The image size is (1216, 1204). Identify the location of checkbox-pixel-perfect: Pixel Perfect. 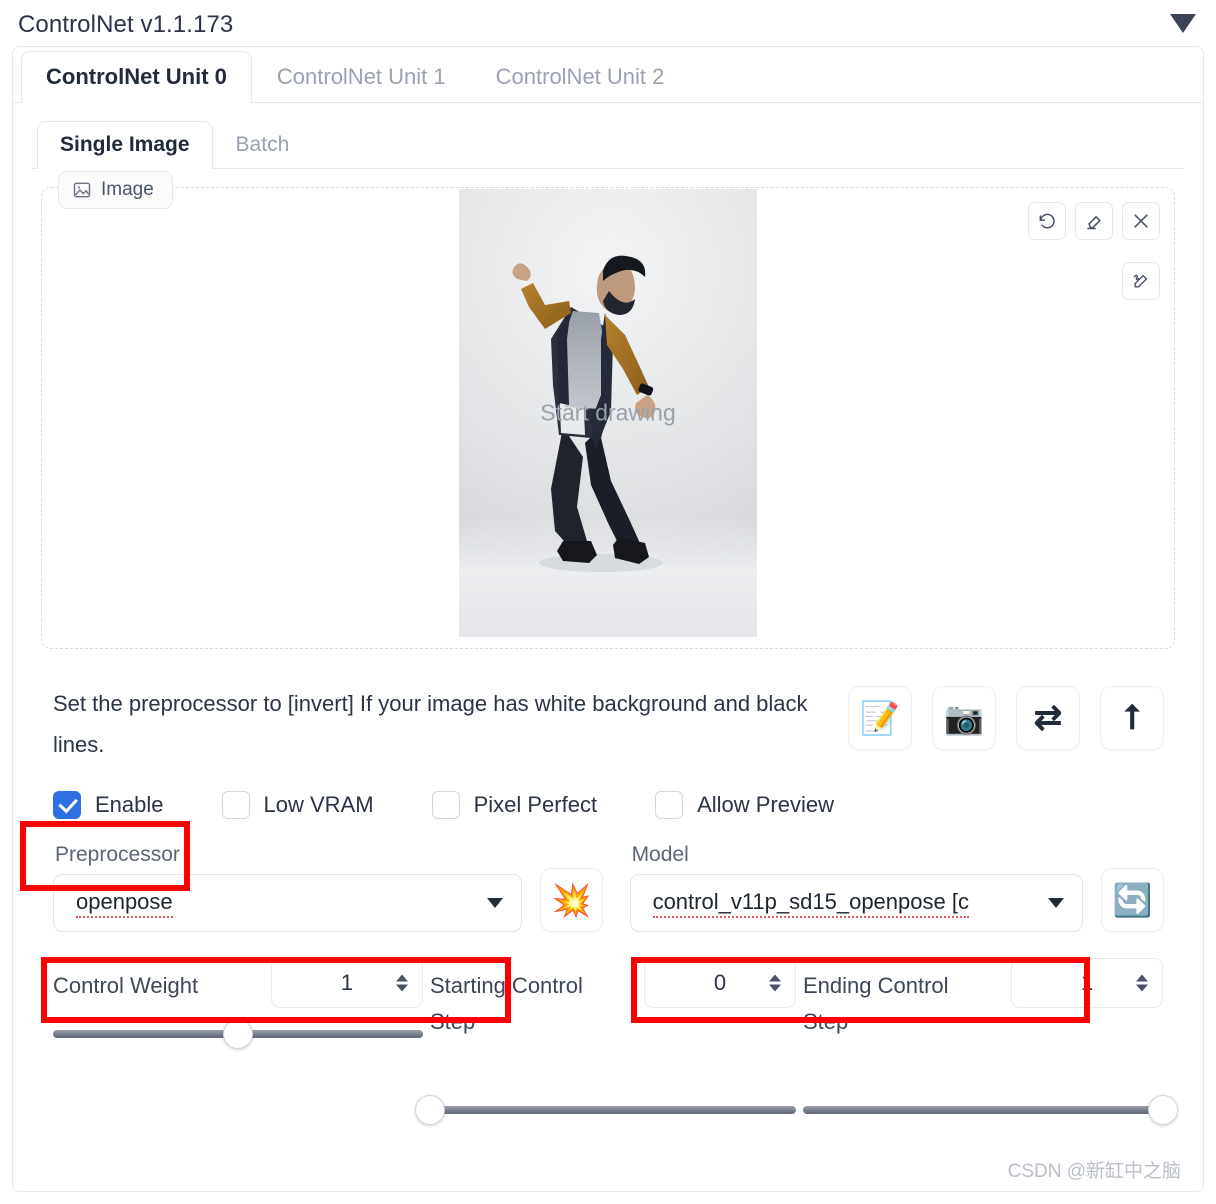
(514, 805).